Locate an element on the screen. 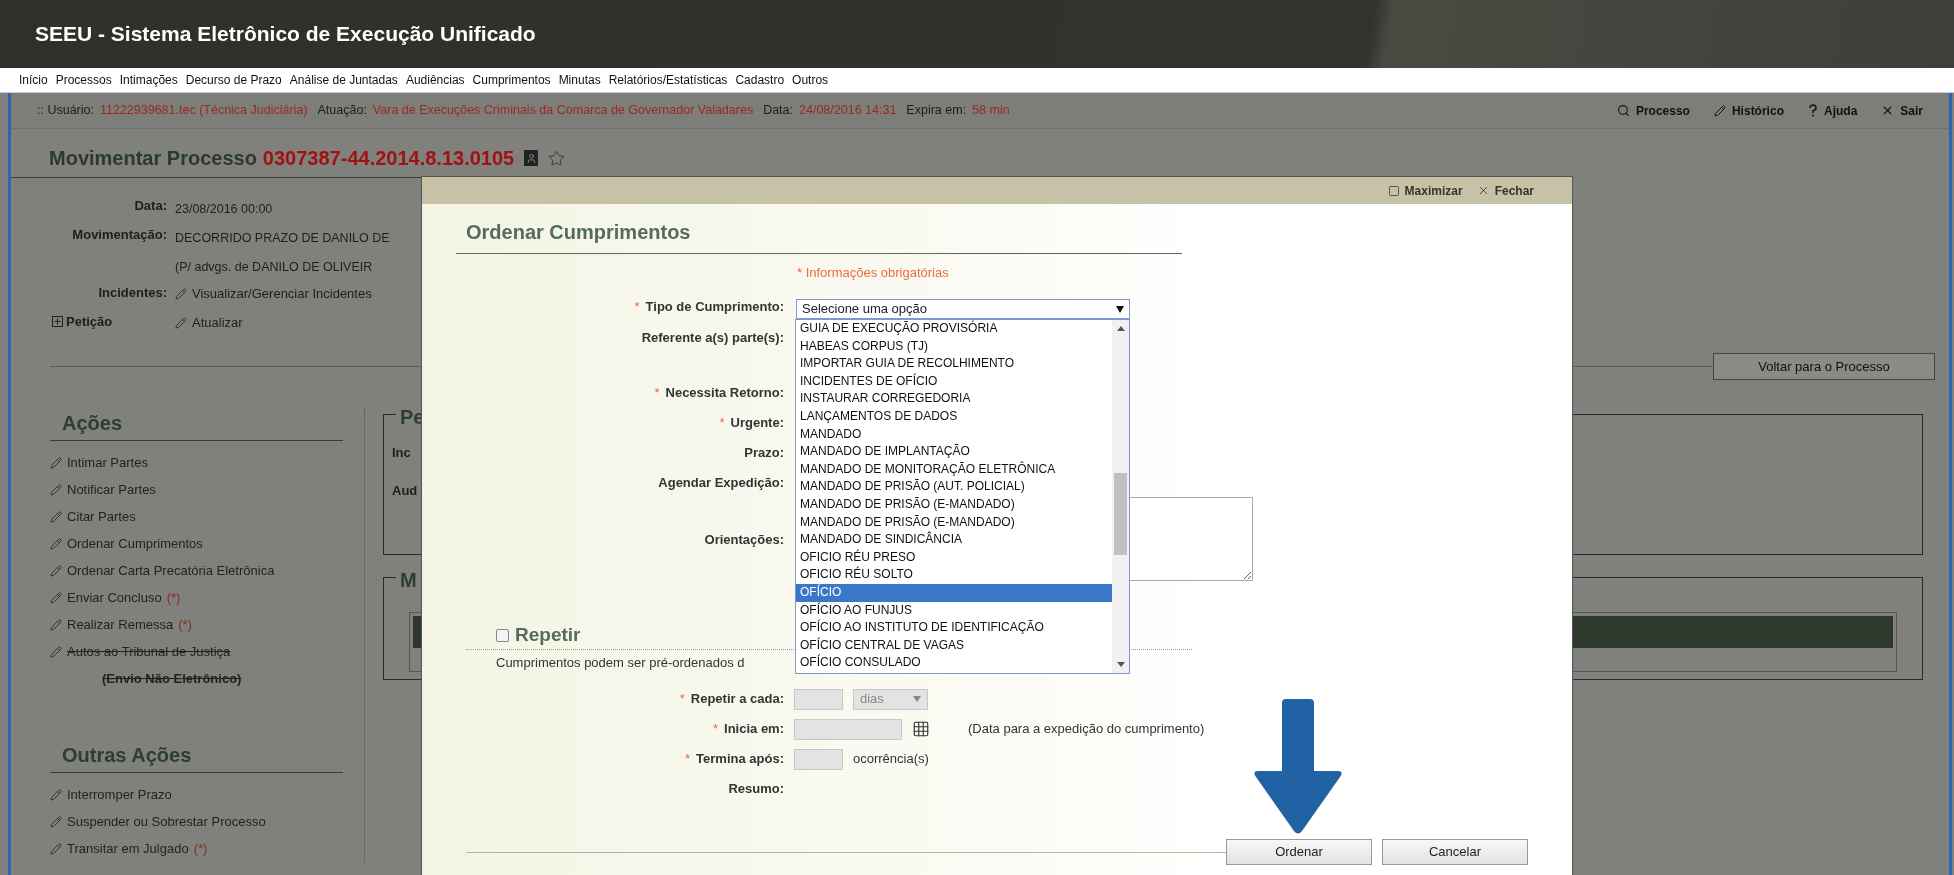  person-icon is located at coordinates (531, 158).